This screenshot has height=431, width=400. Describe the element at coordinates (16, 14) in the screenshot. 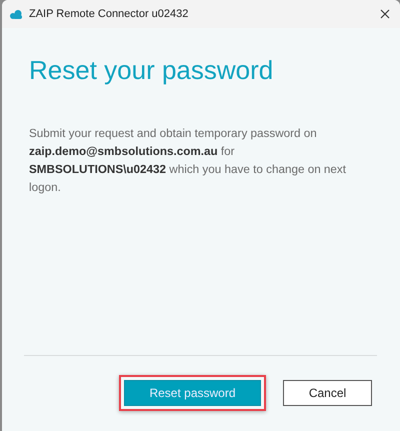

I see `cloud-icon` at that location.